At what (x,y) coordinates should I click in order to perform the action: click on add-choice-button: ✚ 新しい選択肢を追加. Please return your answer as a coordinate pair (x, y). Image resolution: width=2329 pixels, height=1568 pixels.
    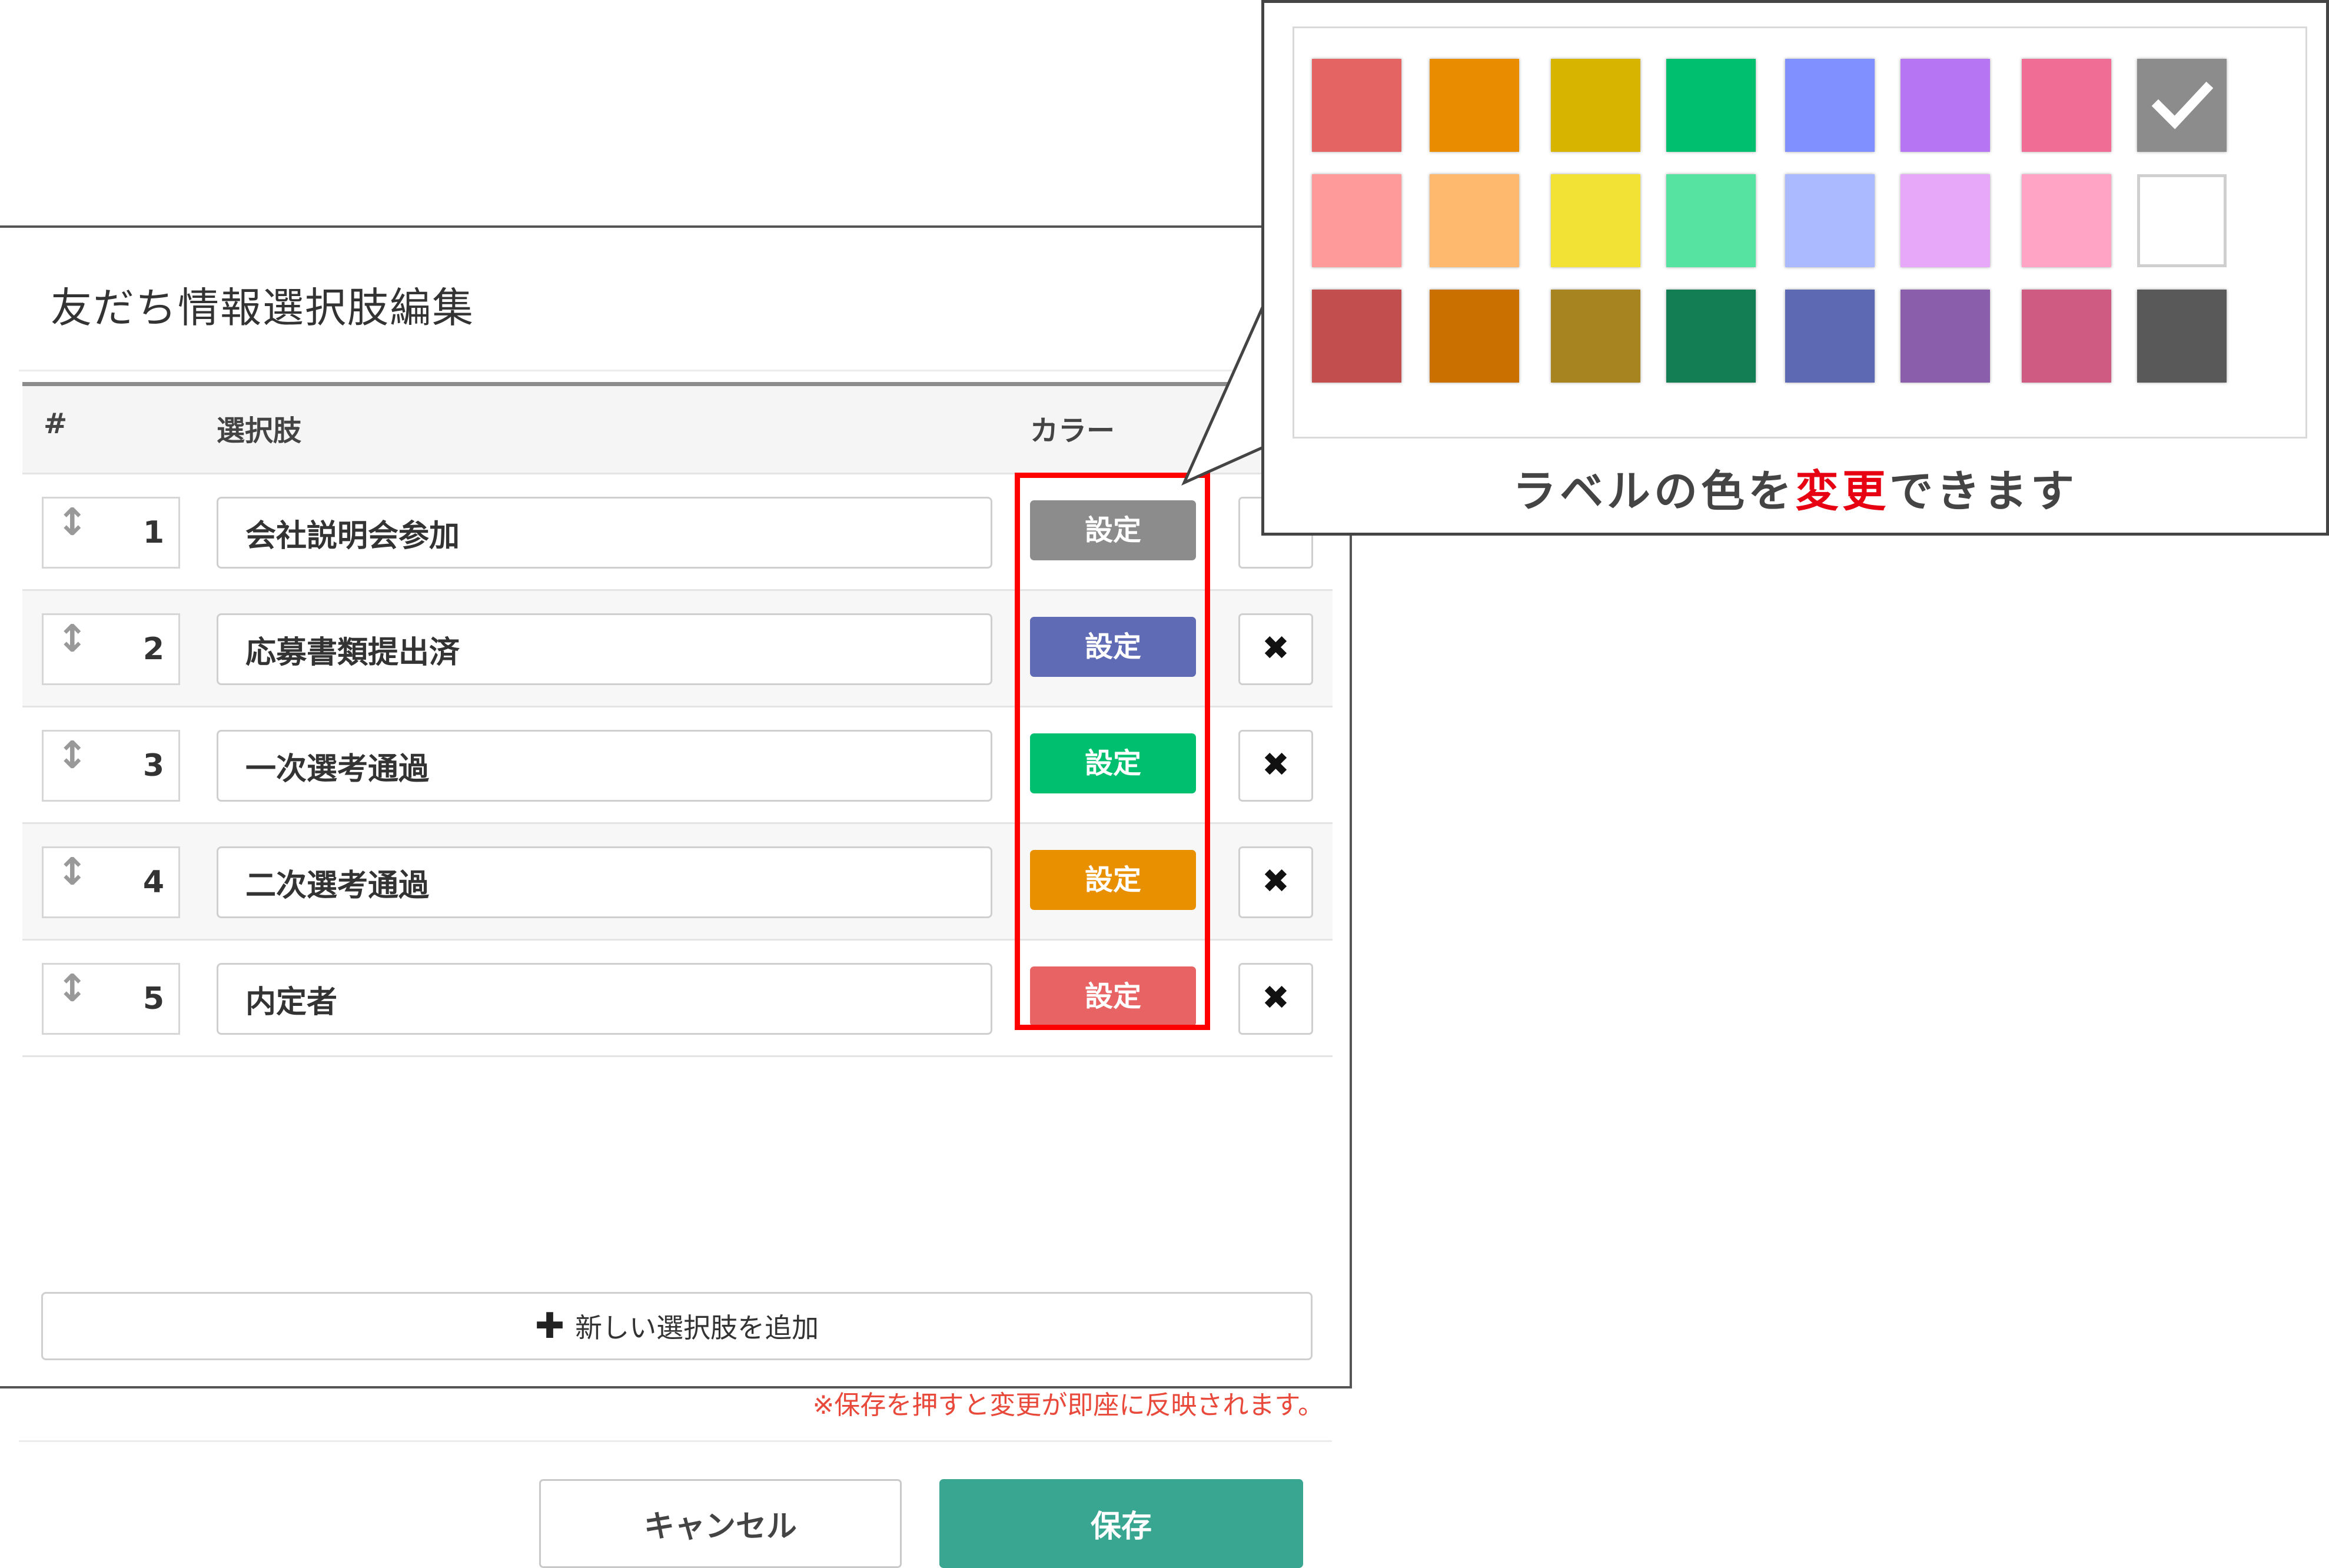
    Looking at the image, I should click on (677, 1326).